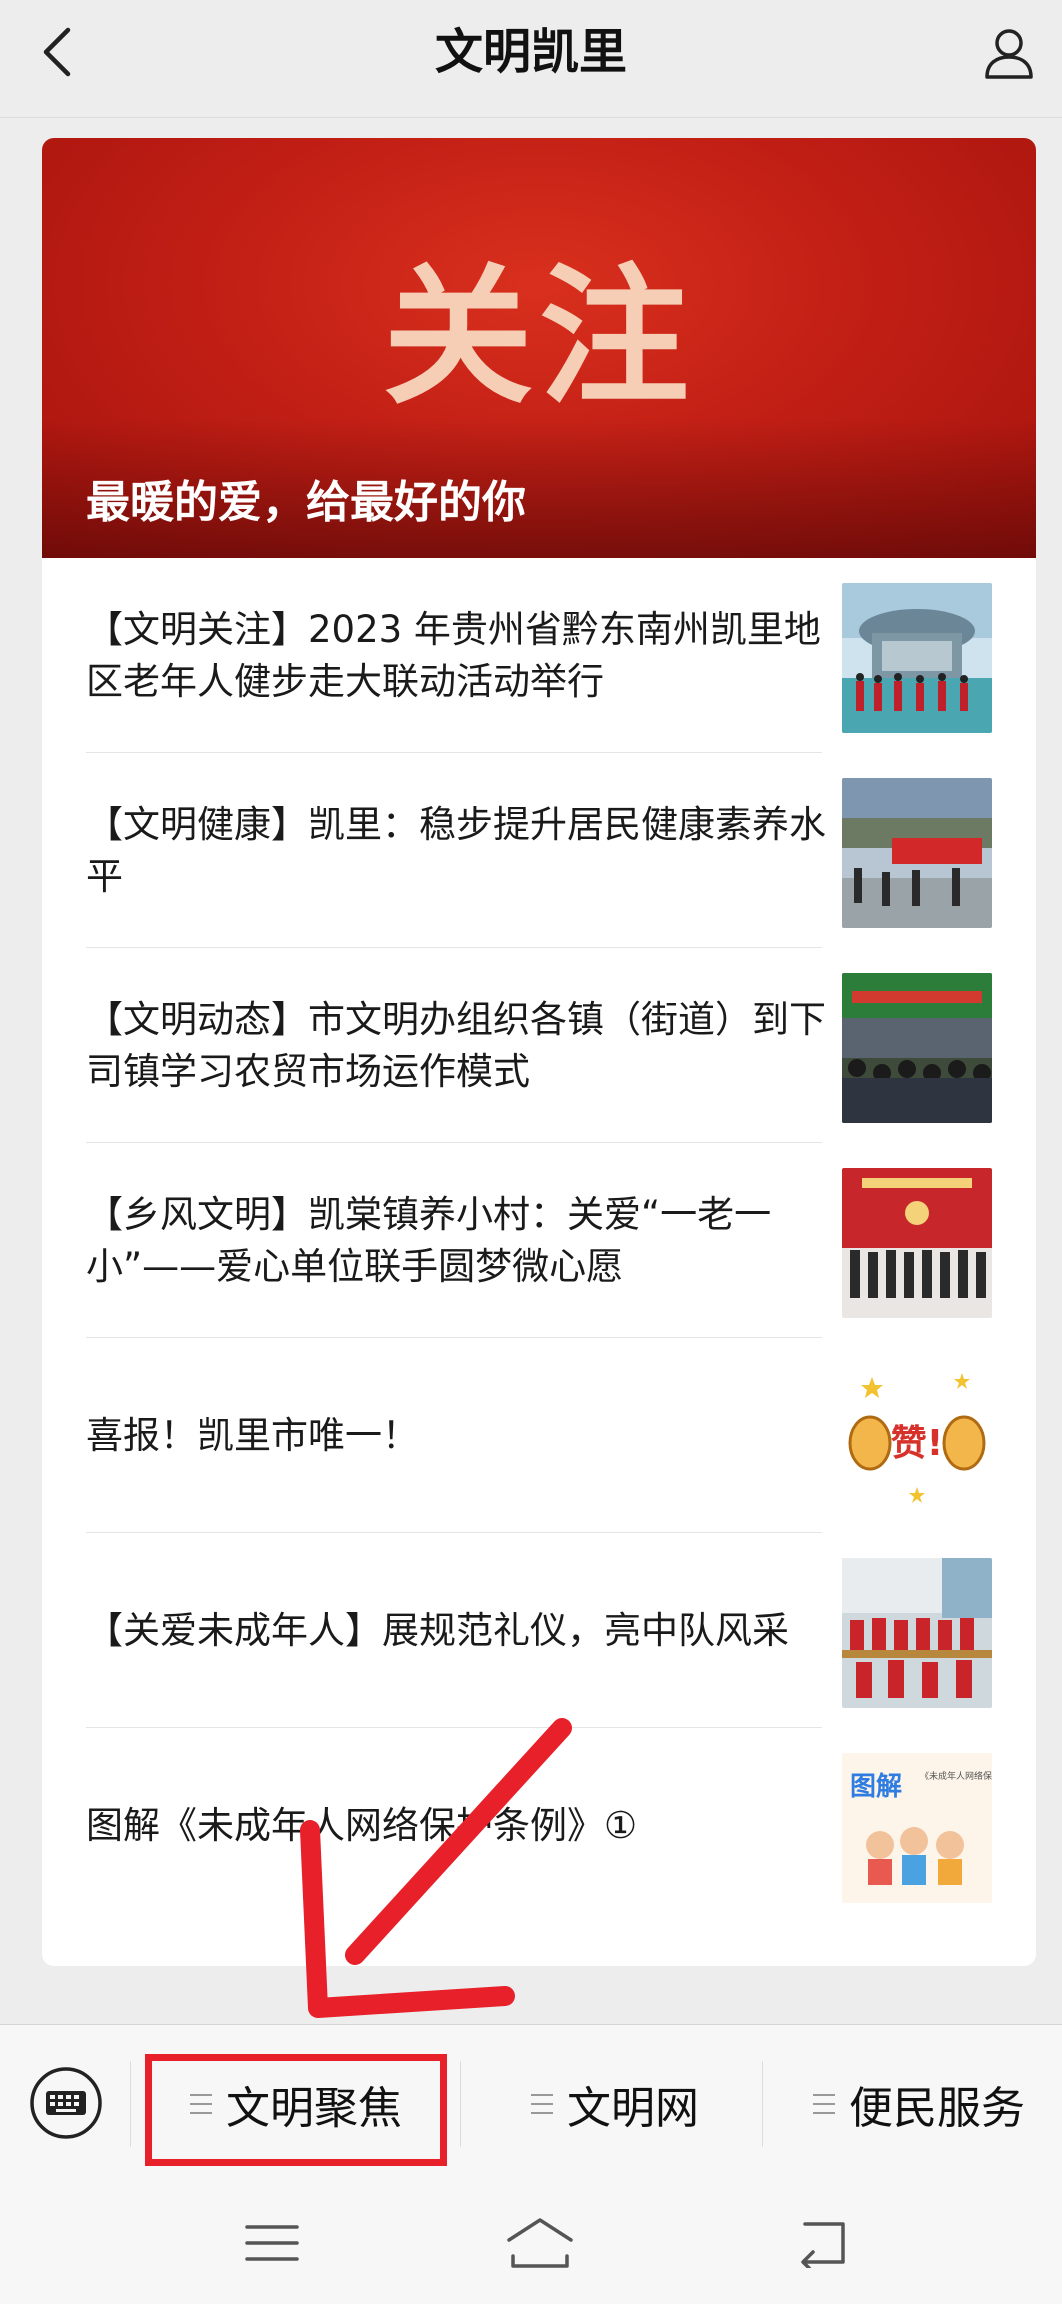 The image size is (1062, 2304). I want to click on article-item: 图解《未成年人网络保护条例》① 图解 《未成年人网络保护条例》, so click(539, 1825).